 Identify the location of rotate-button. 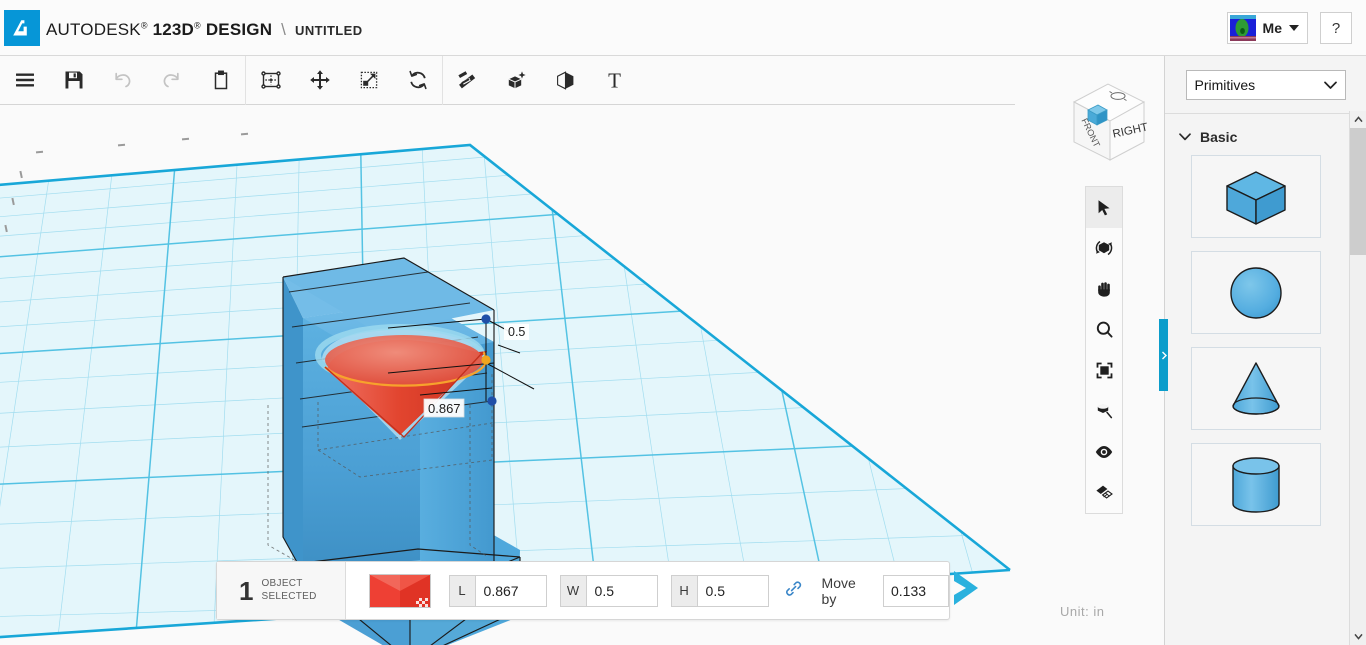
(417, 80).